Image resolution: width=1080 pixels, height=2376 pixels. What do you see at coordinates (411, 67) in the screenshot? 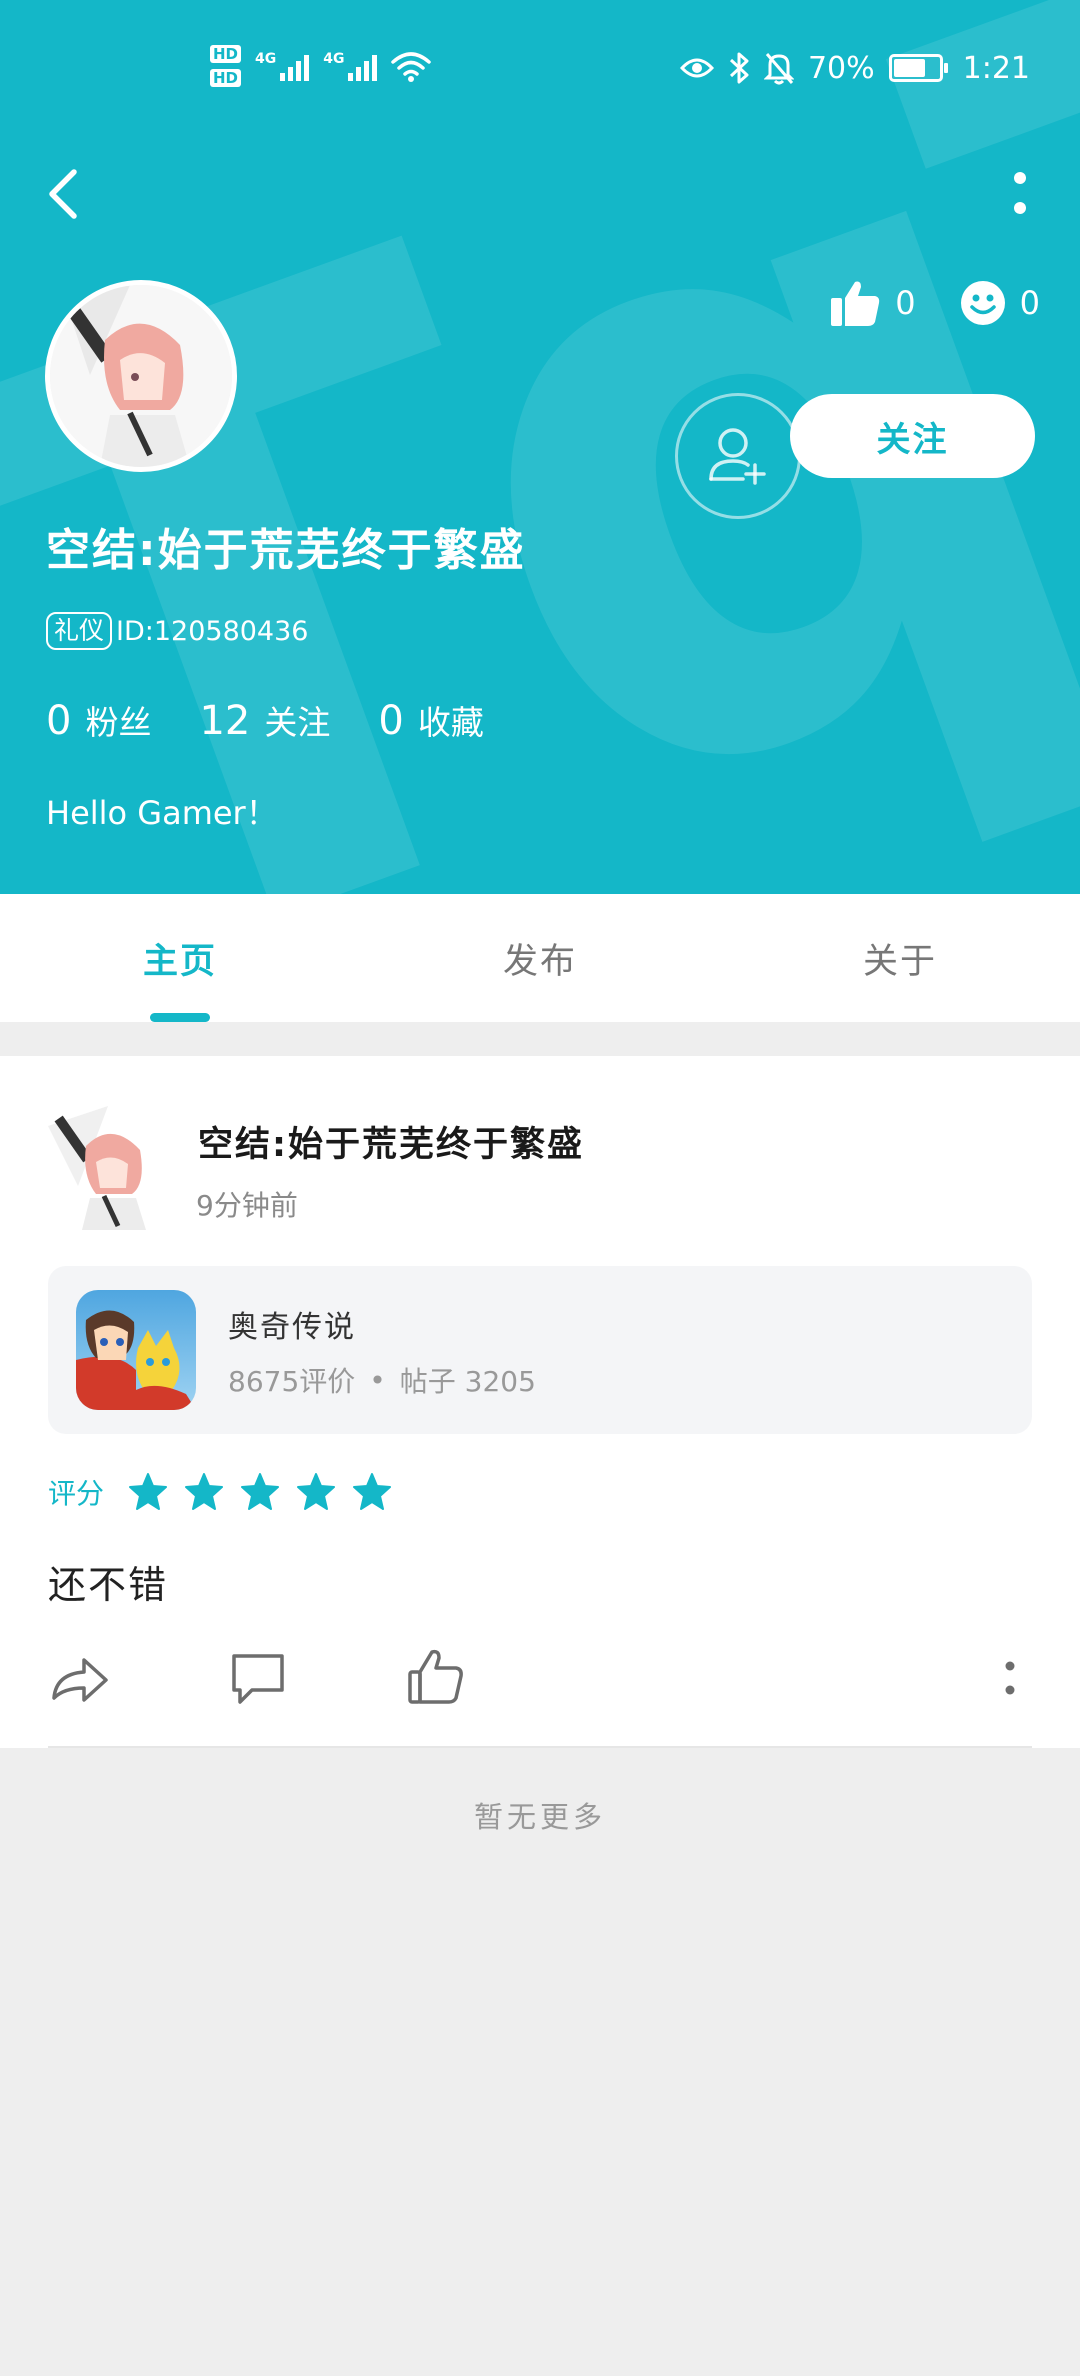
I see `wifi-icon` at bounding box center [411, 67].